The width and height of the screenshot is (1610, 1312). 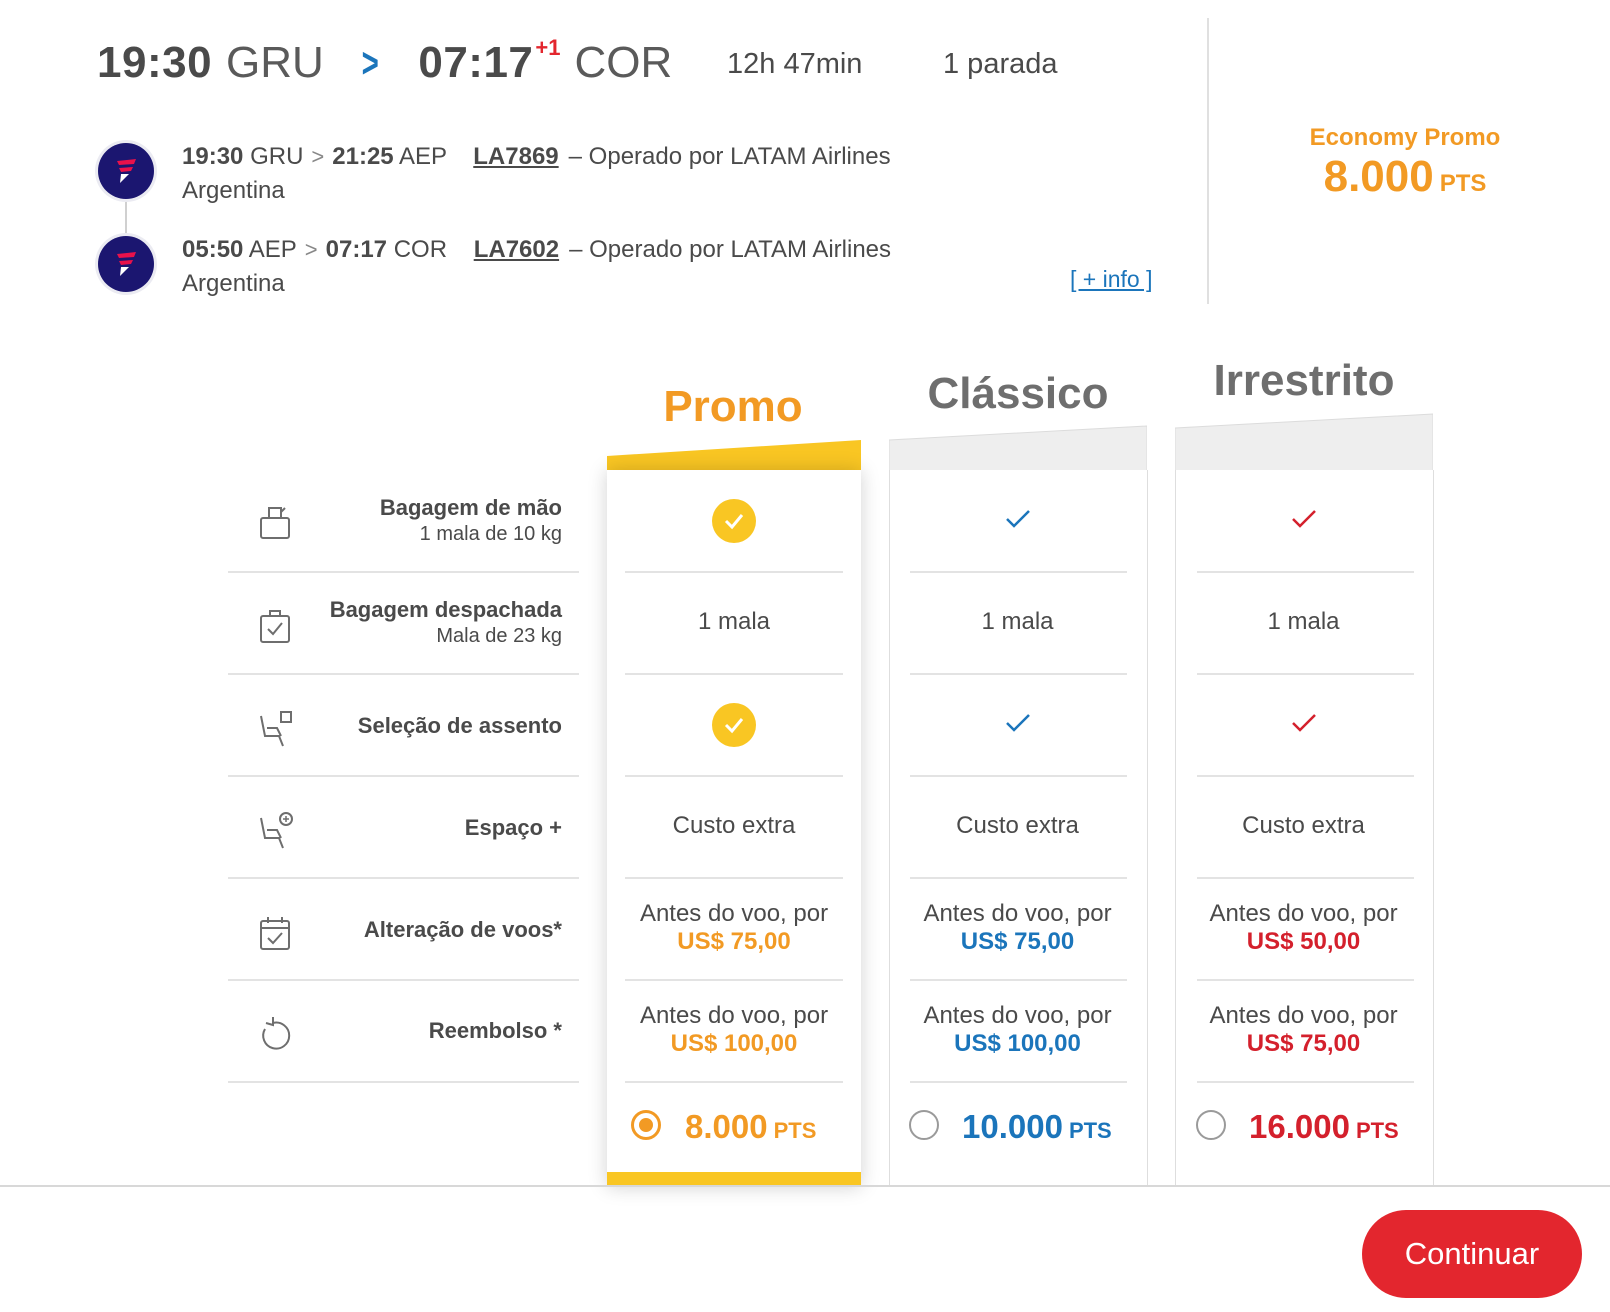 I want to click on leg-2-flight-number: LA7602, so click(x=516, y=249).